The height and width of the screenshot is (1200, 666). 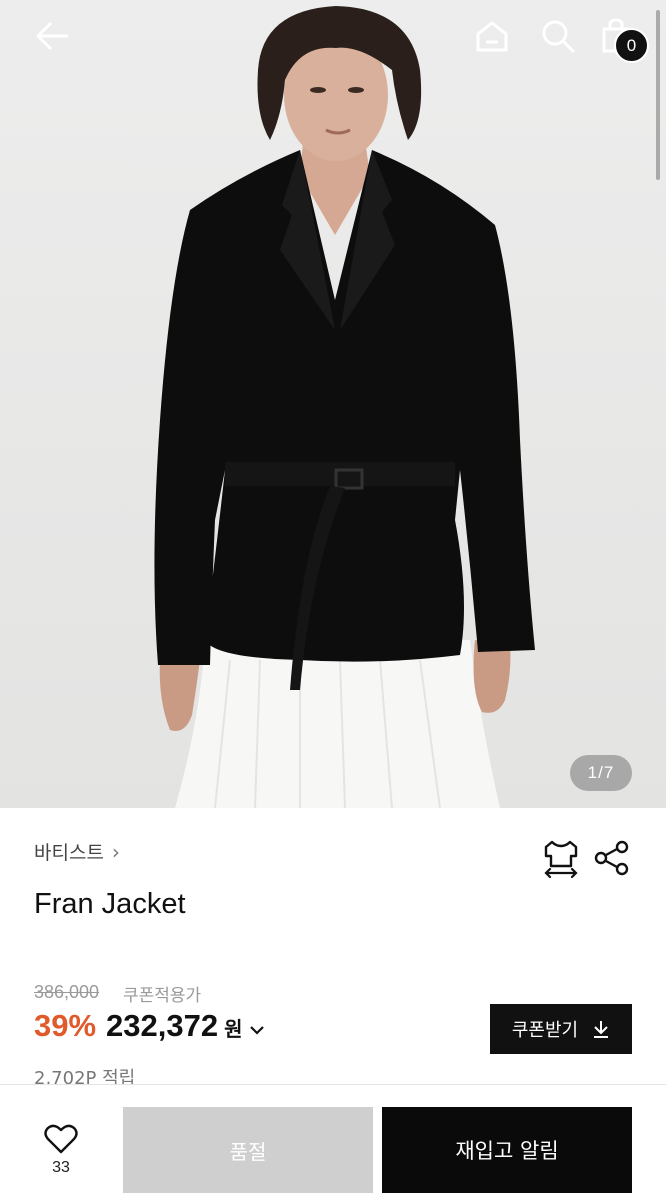 What do you see at coordinates (545, 1030) in the screenshot?
I see `coupon-button-label: 쿠폰받기` at bounding box center [545, 1030].